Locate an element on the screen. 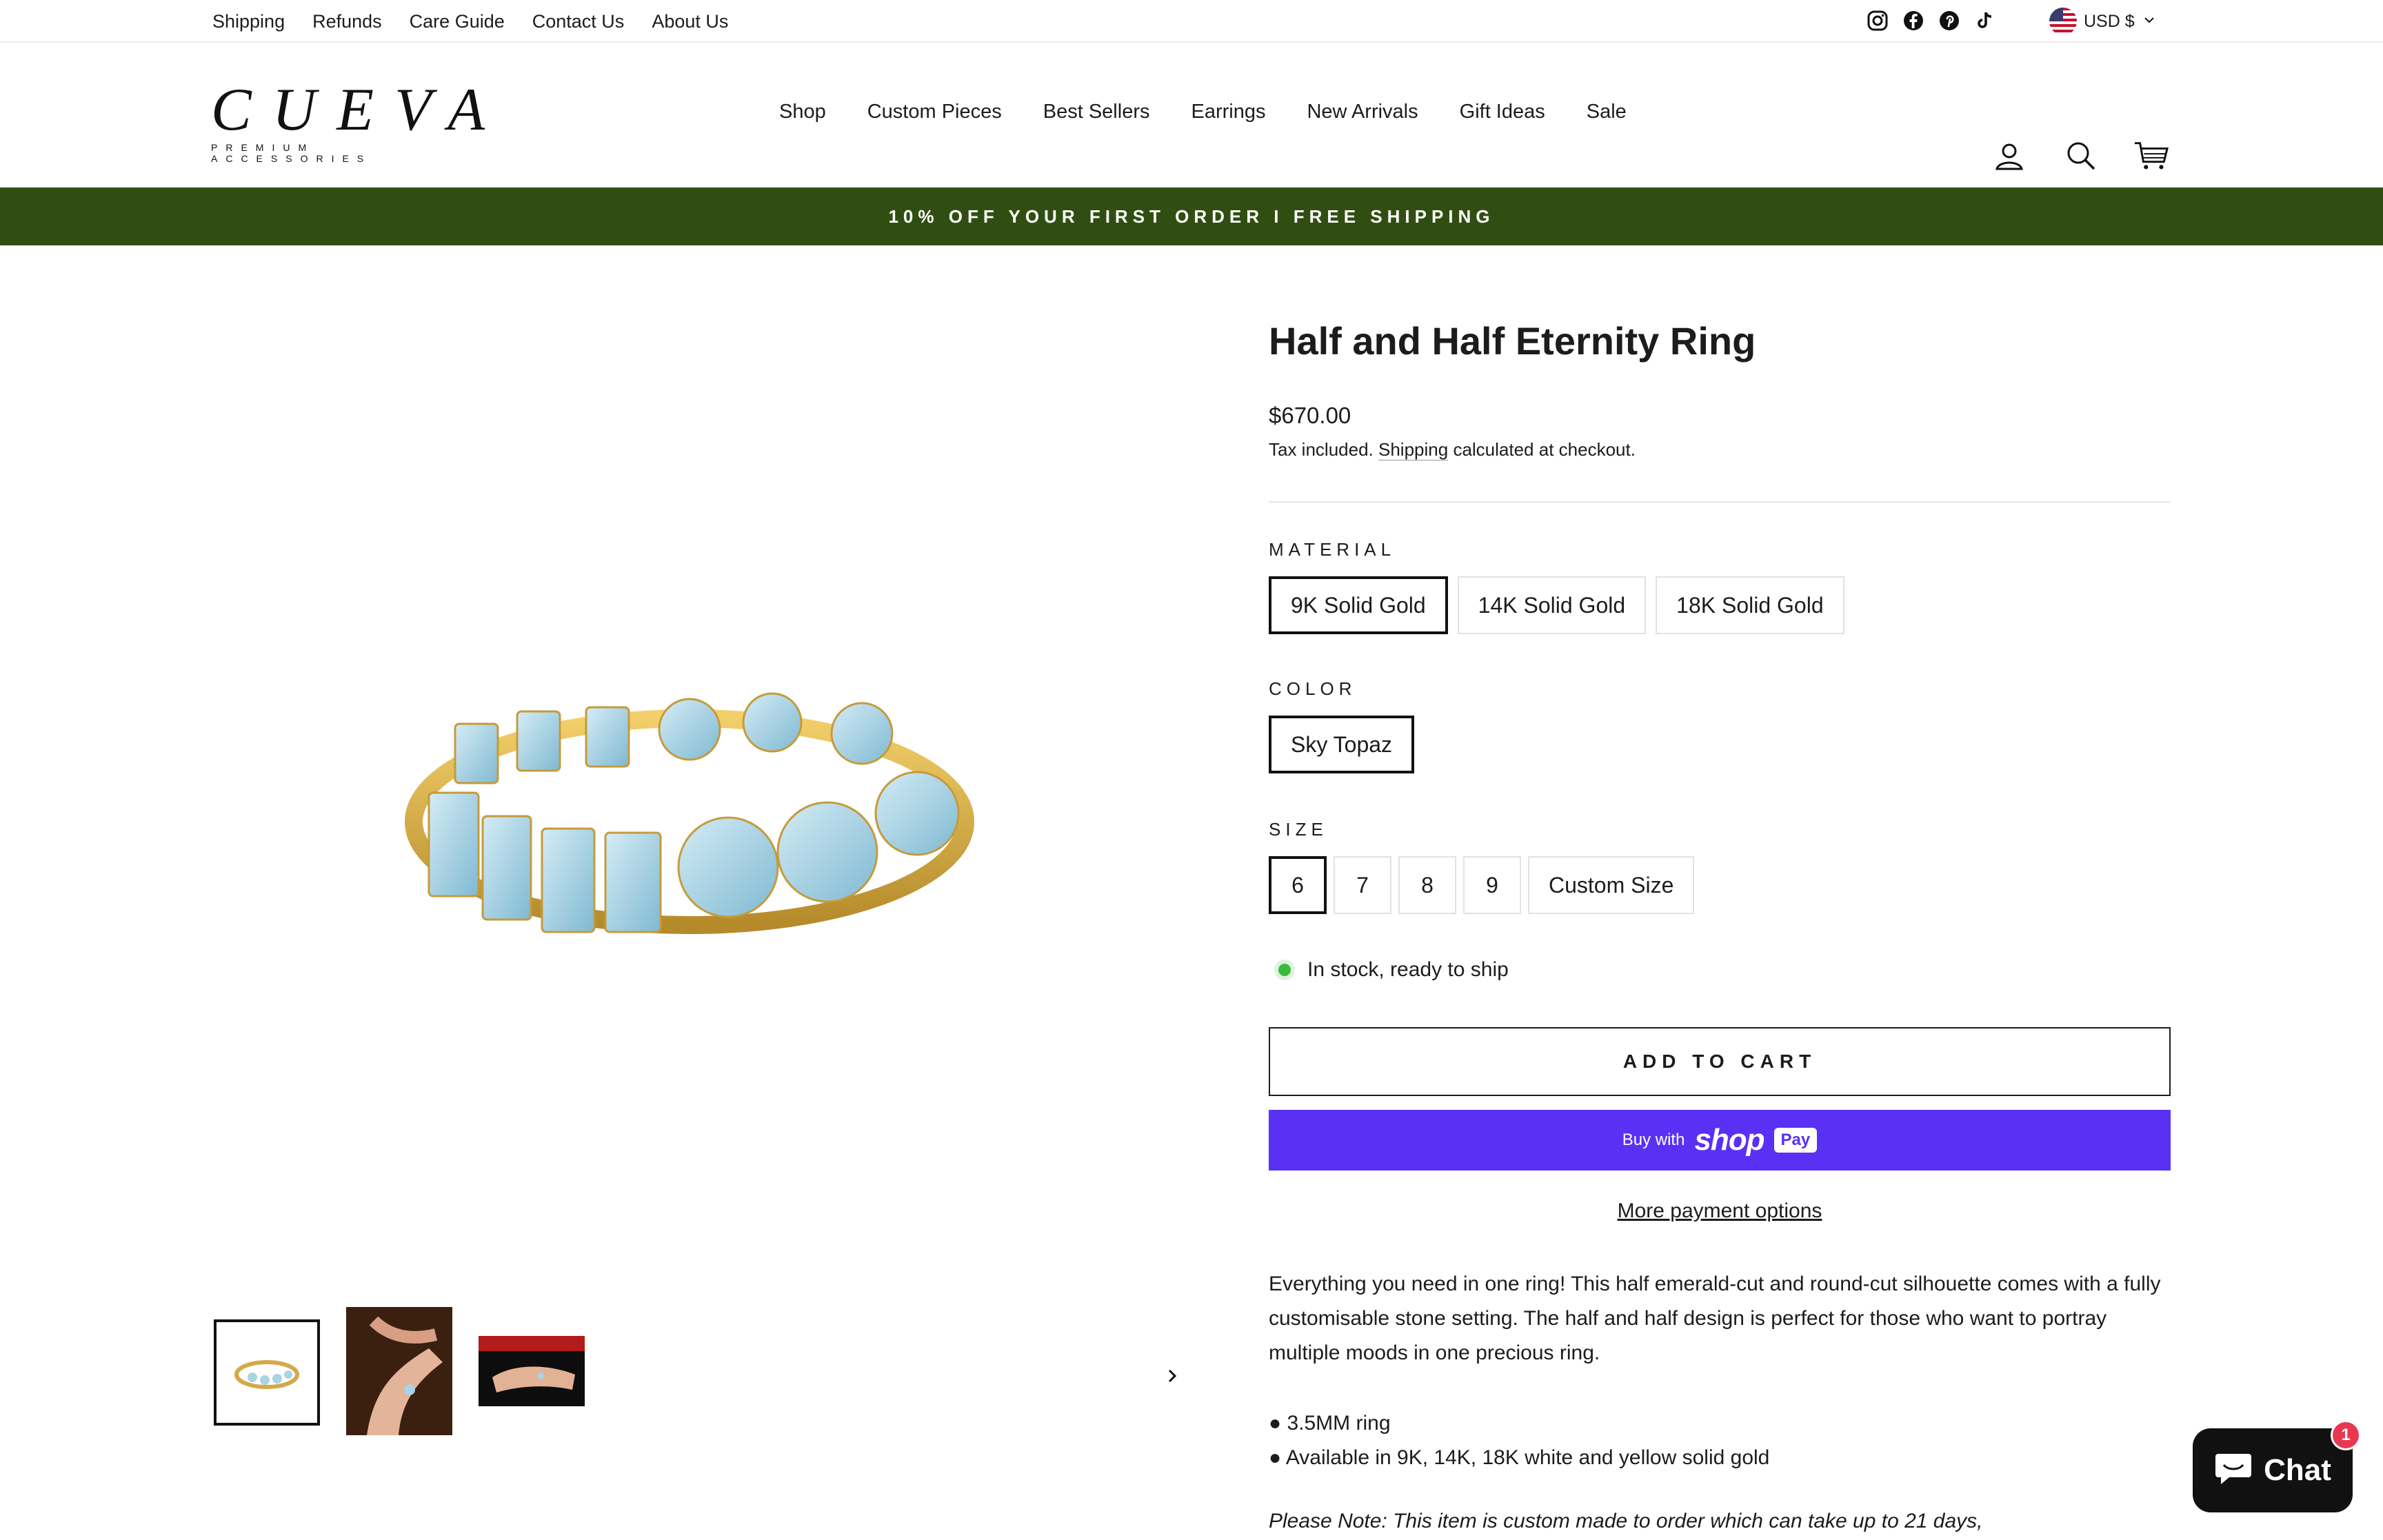 This screenshot has width=2383, height=1540. currency-label: USD $ is located at coordinates (2109, 21).